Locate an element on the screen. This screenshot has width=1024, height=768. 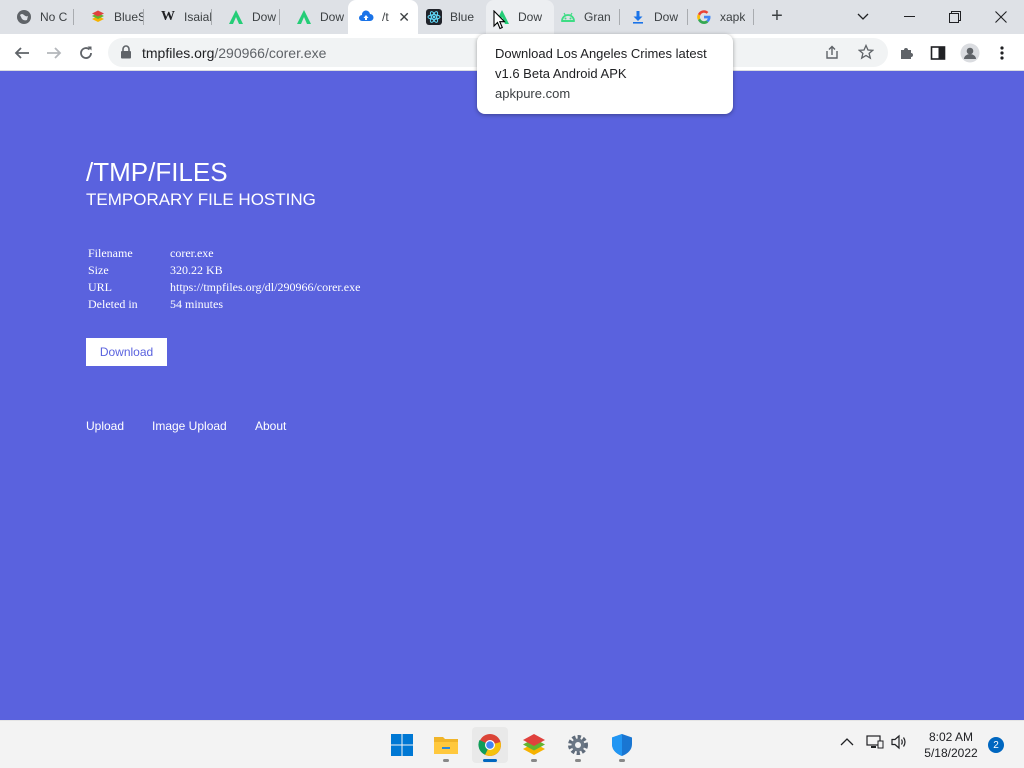
info-value: 320.22 KB is located at coordinates (196, 270).